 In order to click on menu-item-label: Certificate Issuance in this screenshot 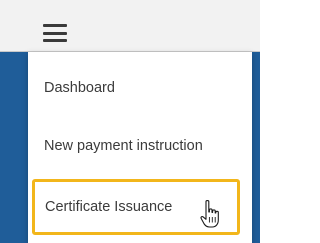, I will do `click(109, 207)`.